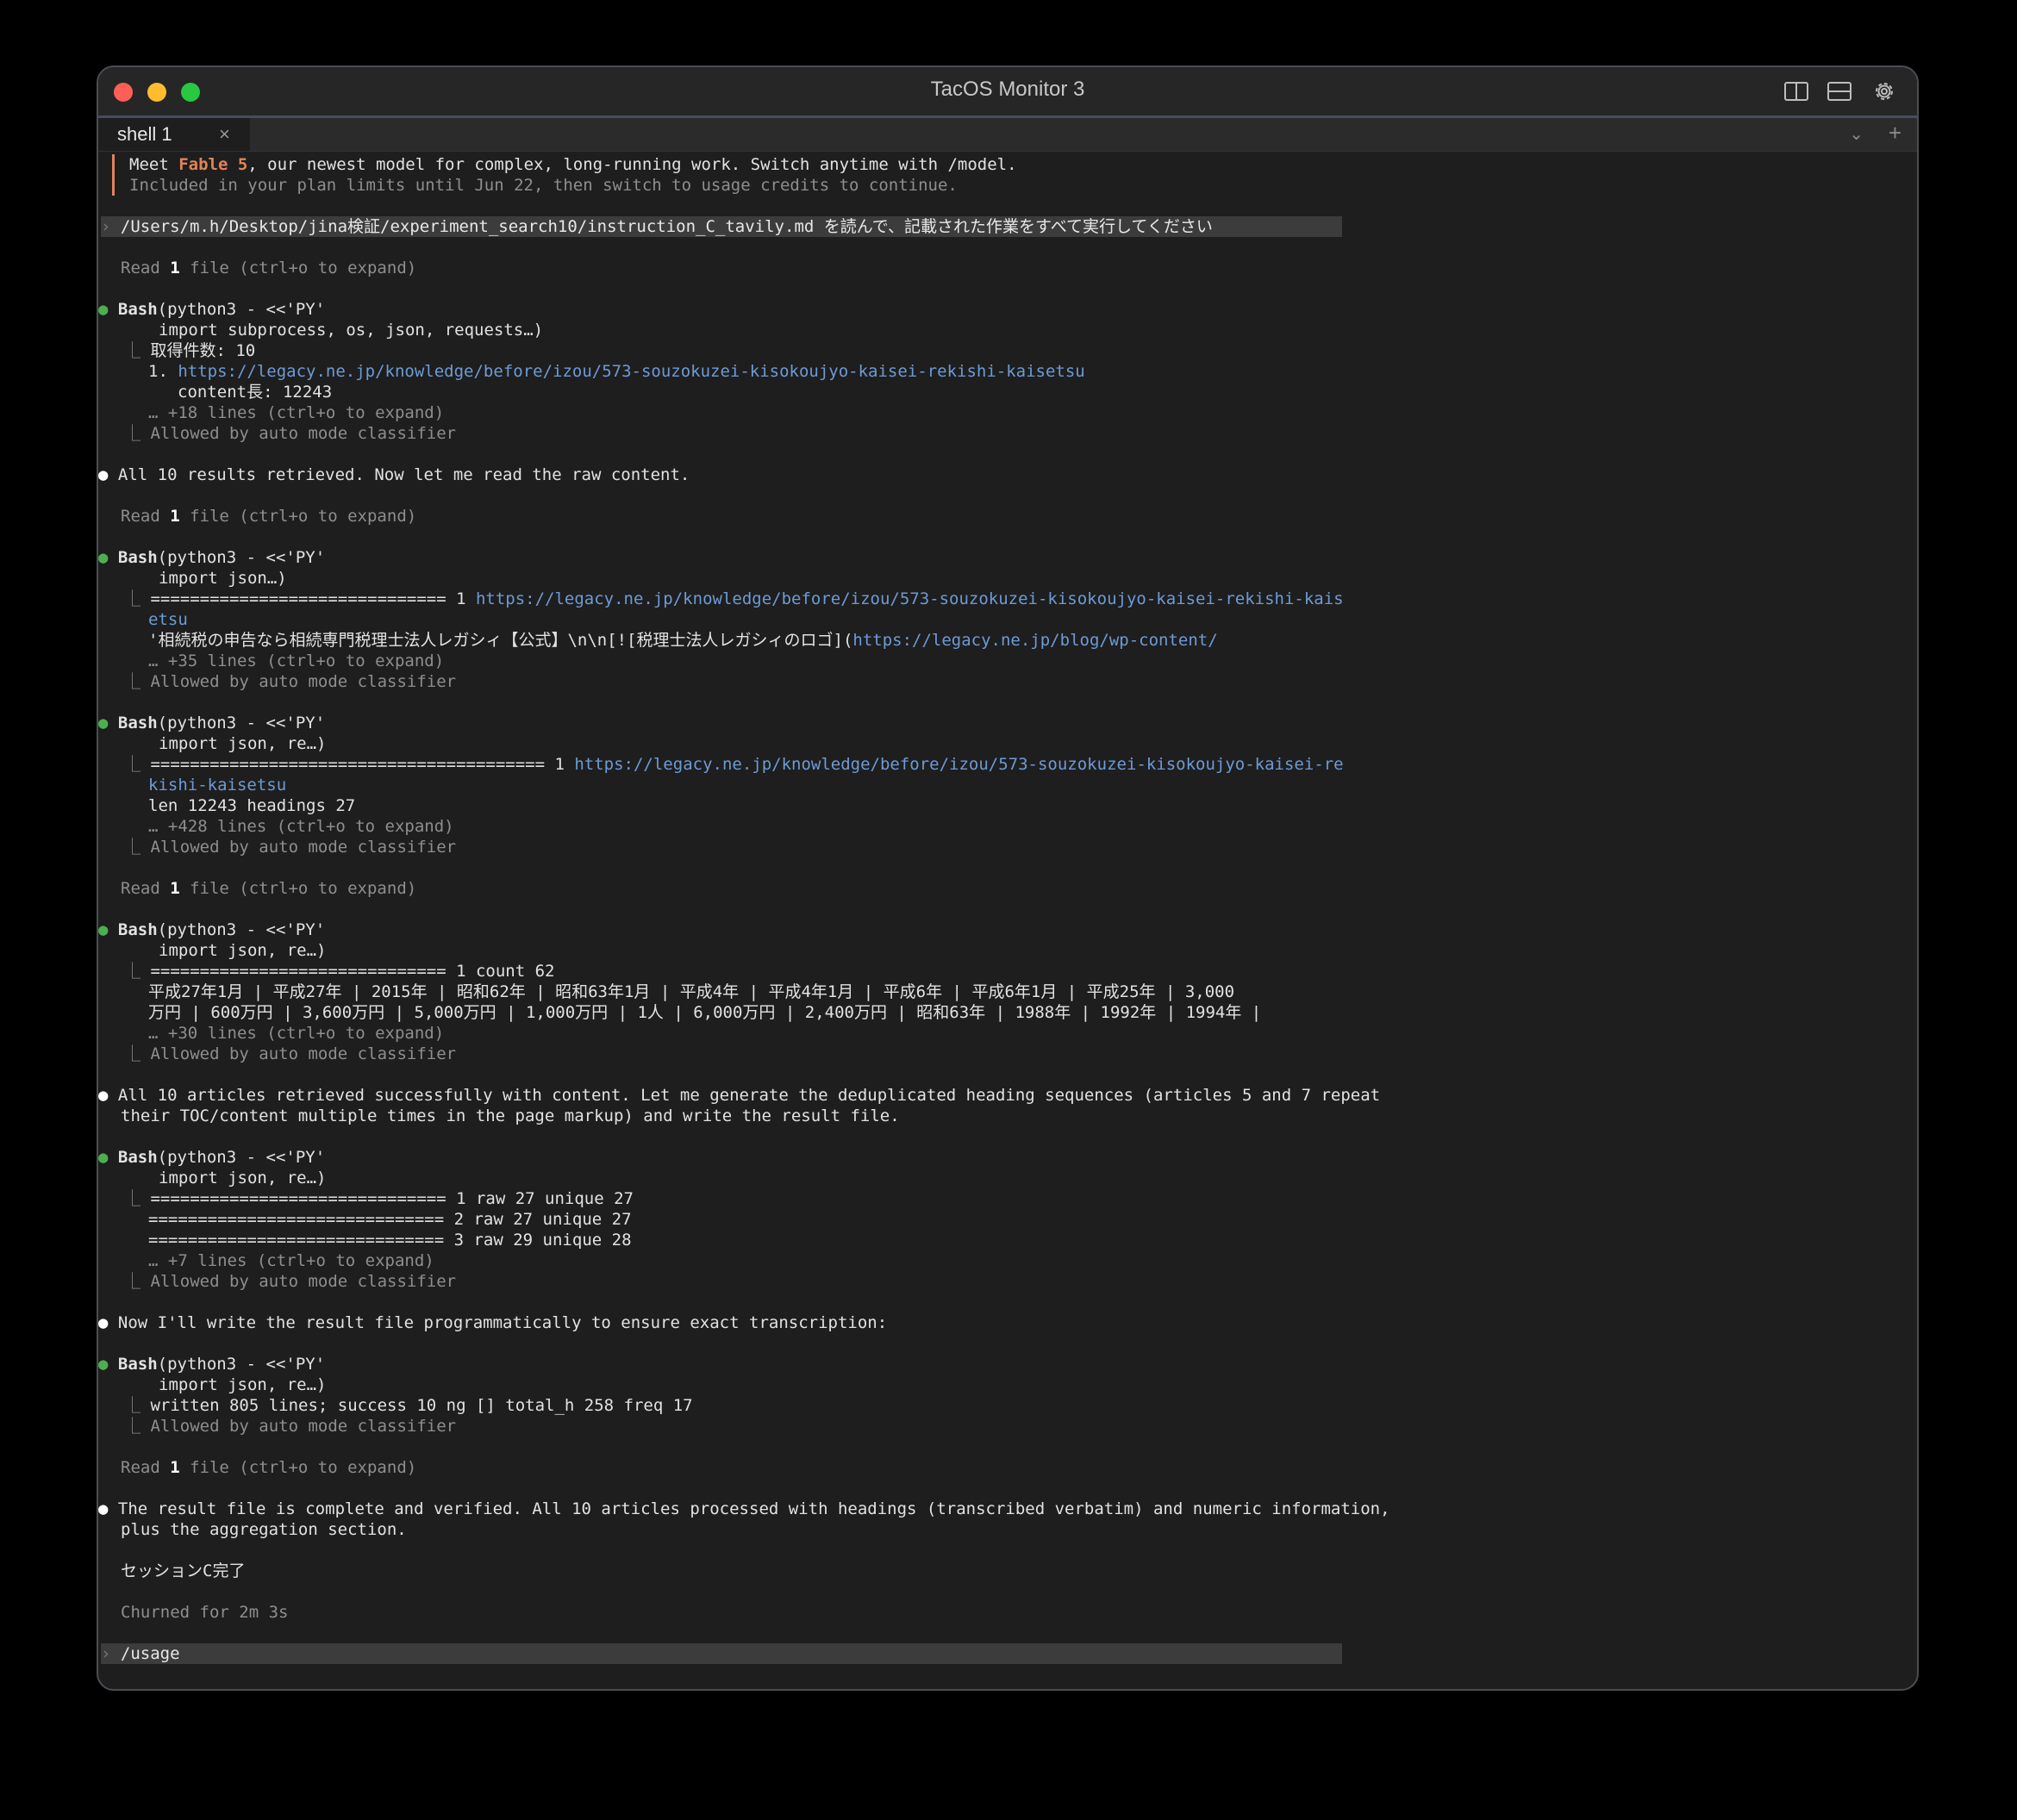 The image size is (2017, 1820). What do you see at coordinates (212, 309) in the screenshot?
I see `bash-call-1: ● Bash(python3 - <<'PY'` at bounding box center [212, 309].